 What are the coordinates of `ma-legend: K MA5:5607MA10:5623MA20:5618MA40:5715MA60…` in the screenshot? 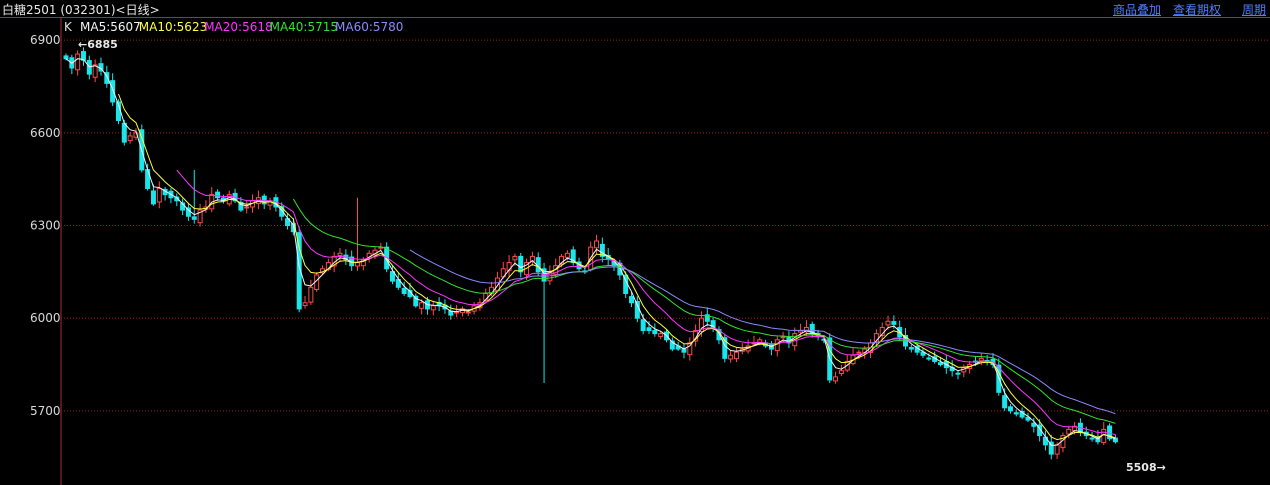 It's located at (233, 27).